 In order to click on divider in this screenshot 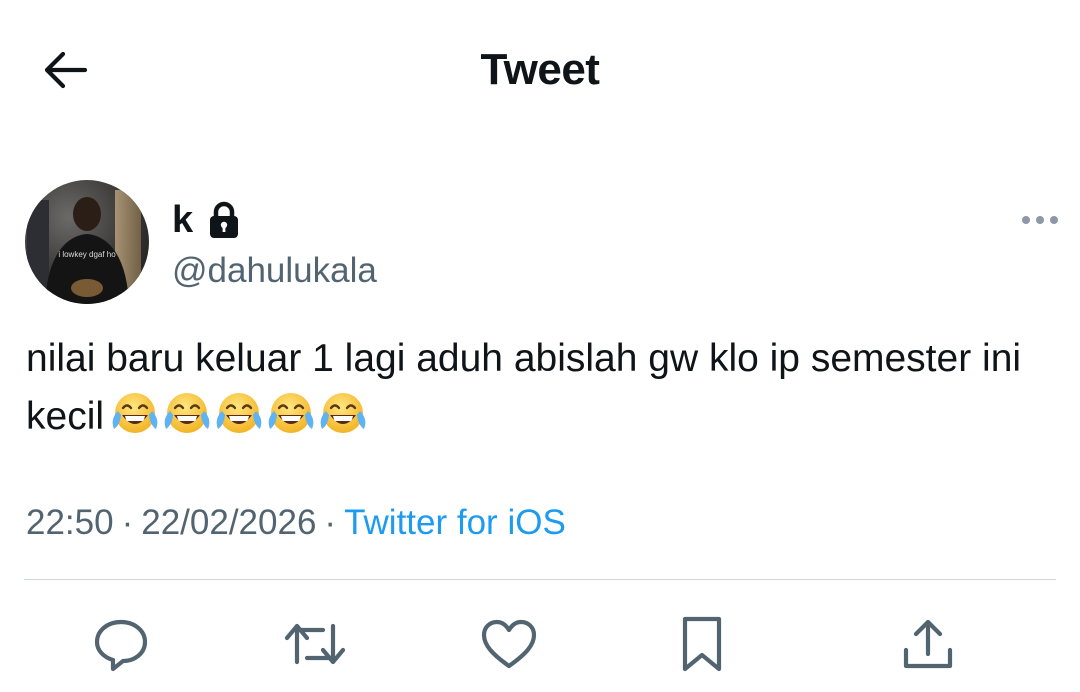, I will do `click(540, 579)`.